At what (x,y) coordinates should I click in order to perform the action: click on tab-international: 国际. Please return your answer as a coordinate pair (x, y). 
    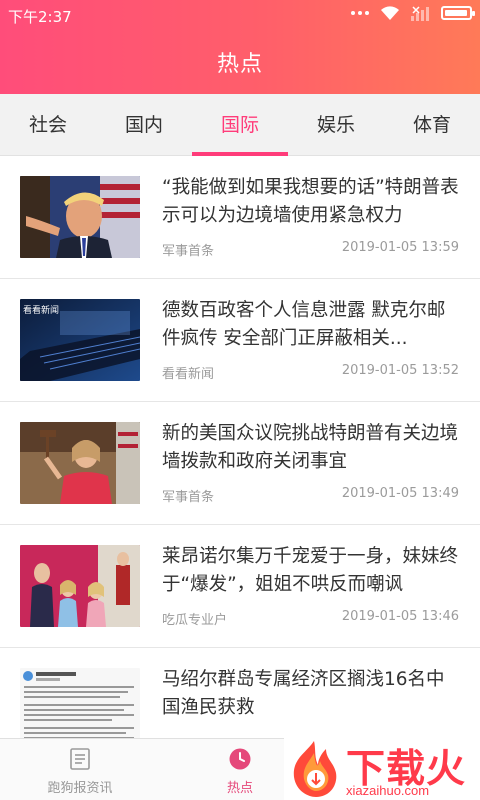
    Looking at the image, I should click on (240, 125).